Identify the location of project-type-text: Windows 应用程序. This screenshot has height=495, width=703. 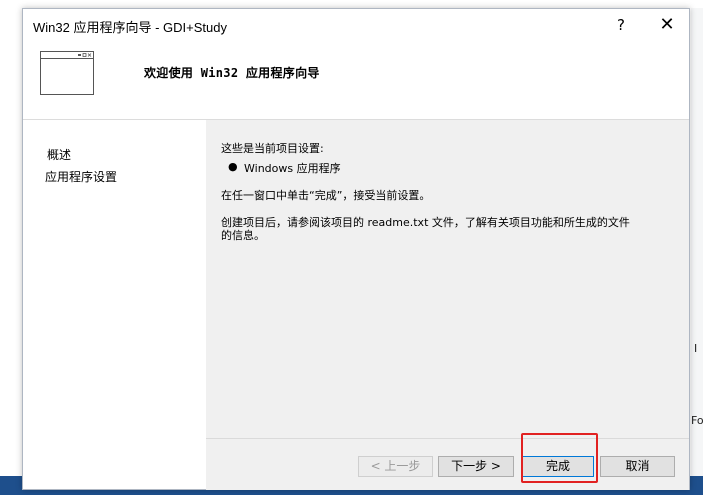
(292, 168).